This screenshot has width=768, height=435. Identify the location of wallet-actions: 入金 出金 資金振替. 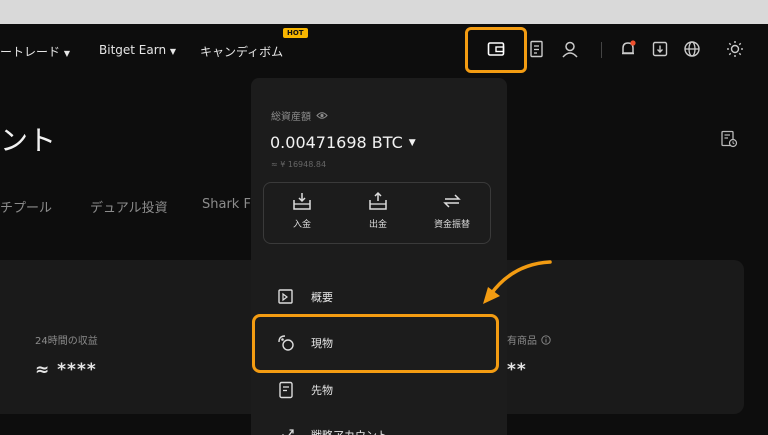
(377, 213).